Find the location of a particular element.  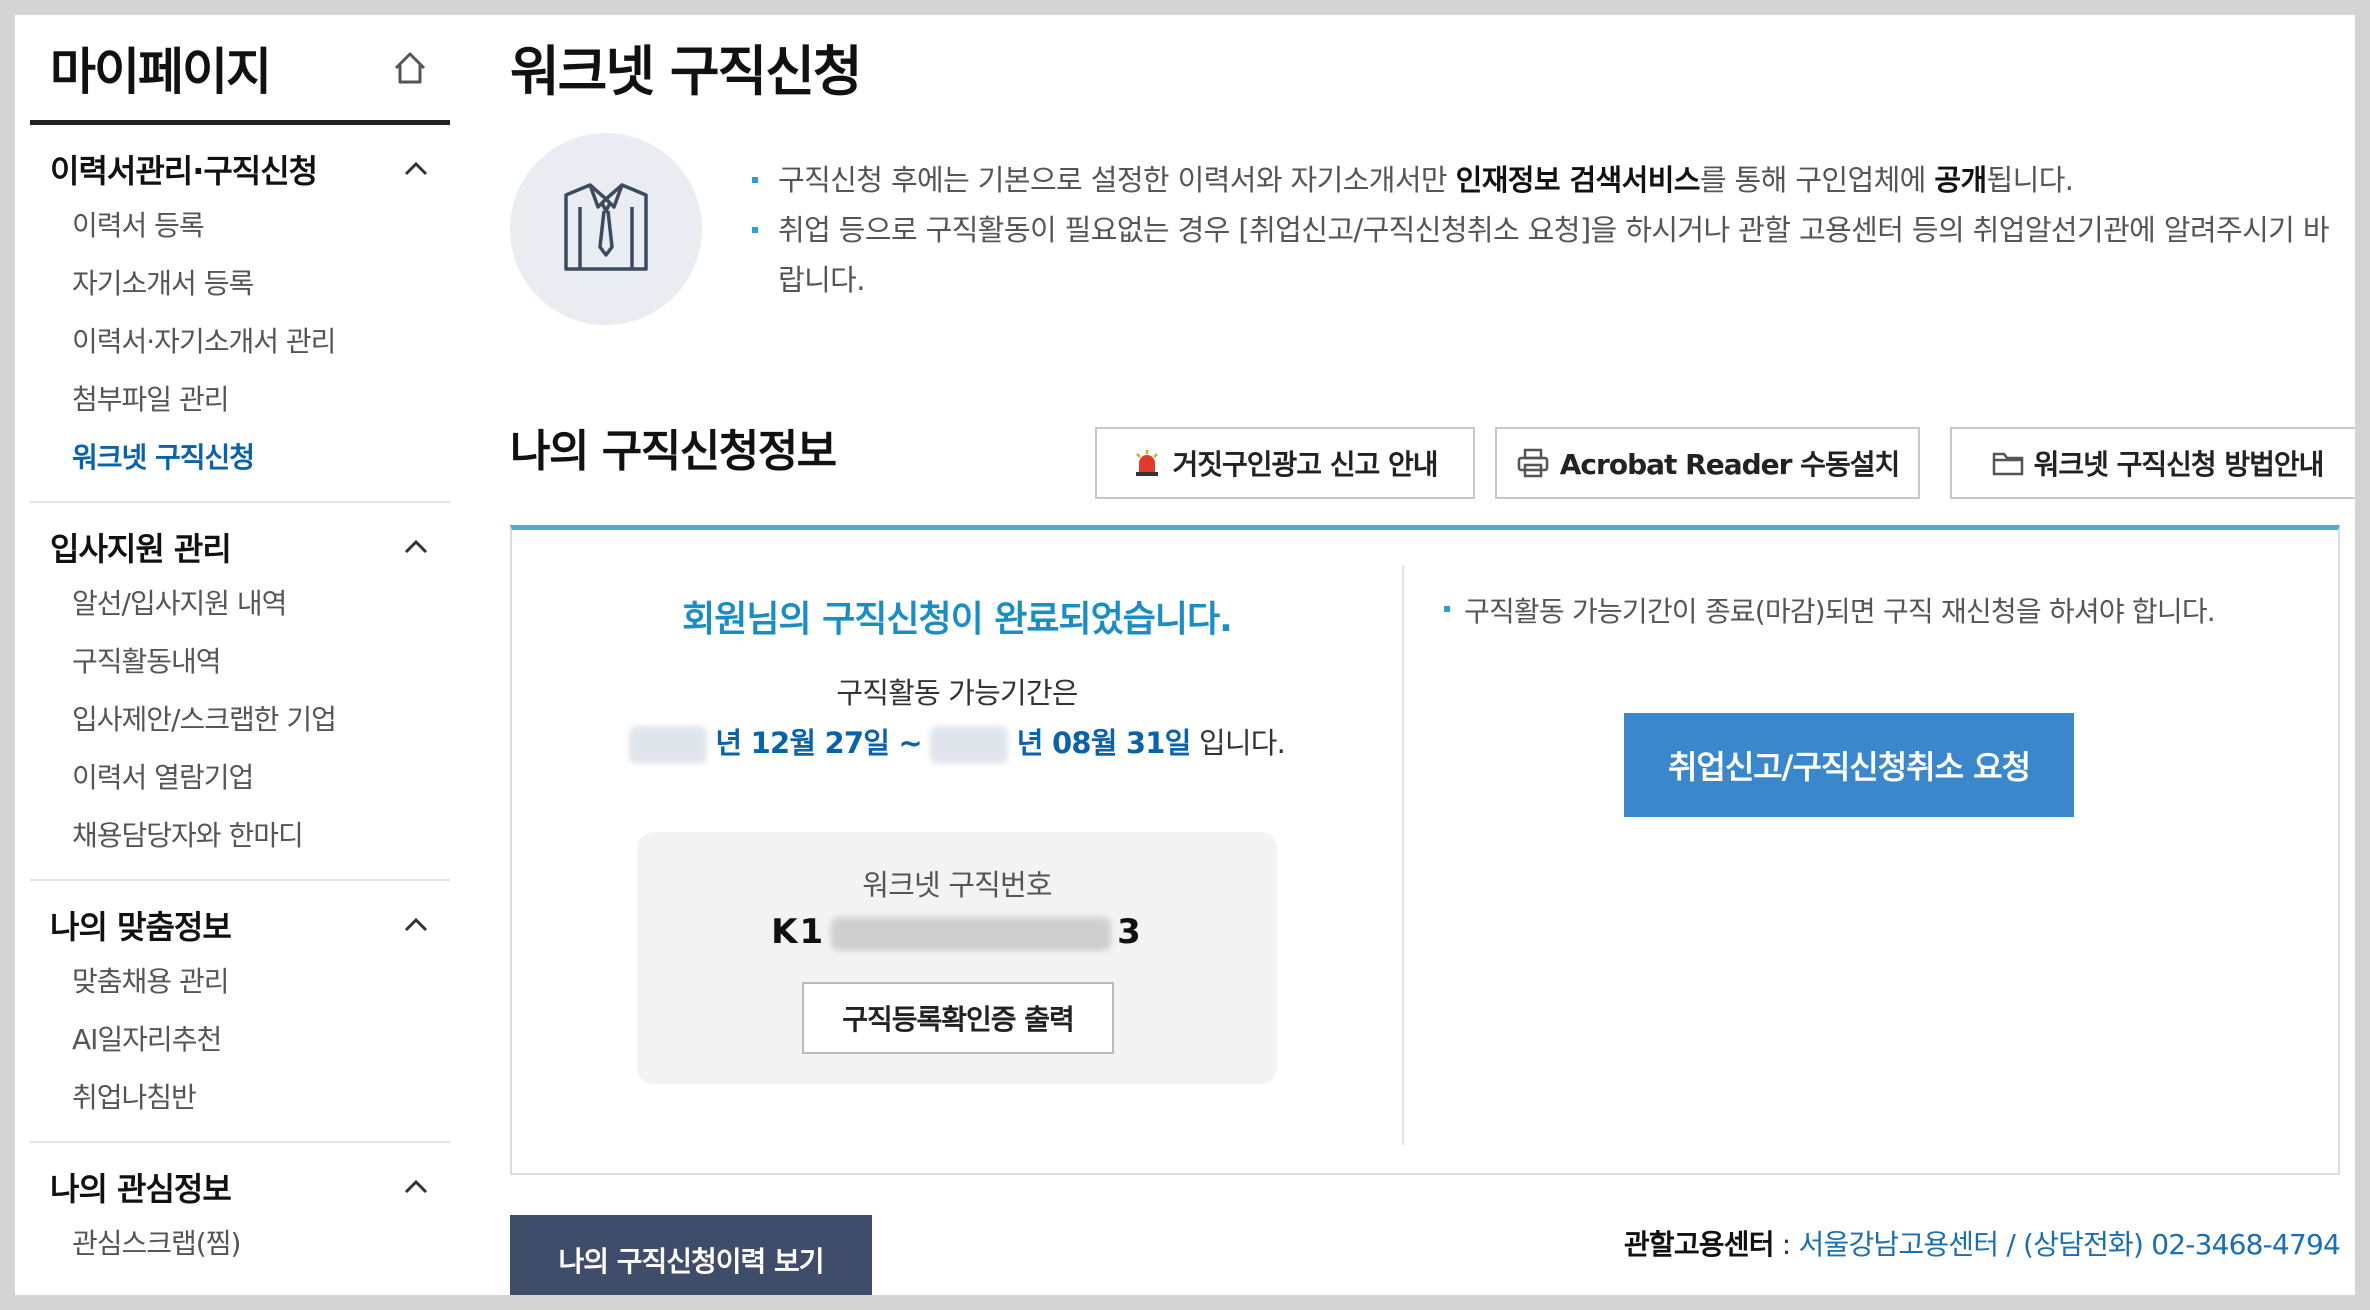

sidebar-item-resume-register: 이력서 등록 is located at coordinates (240, 226).